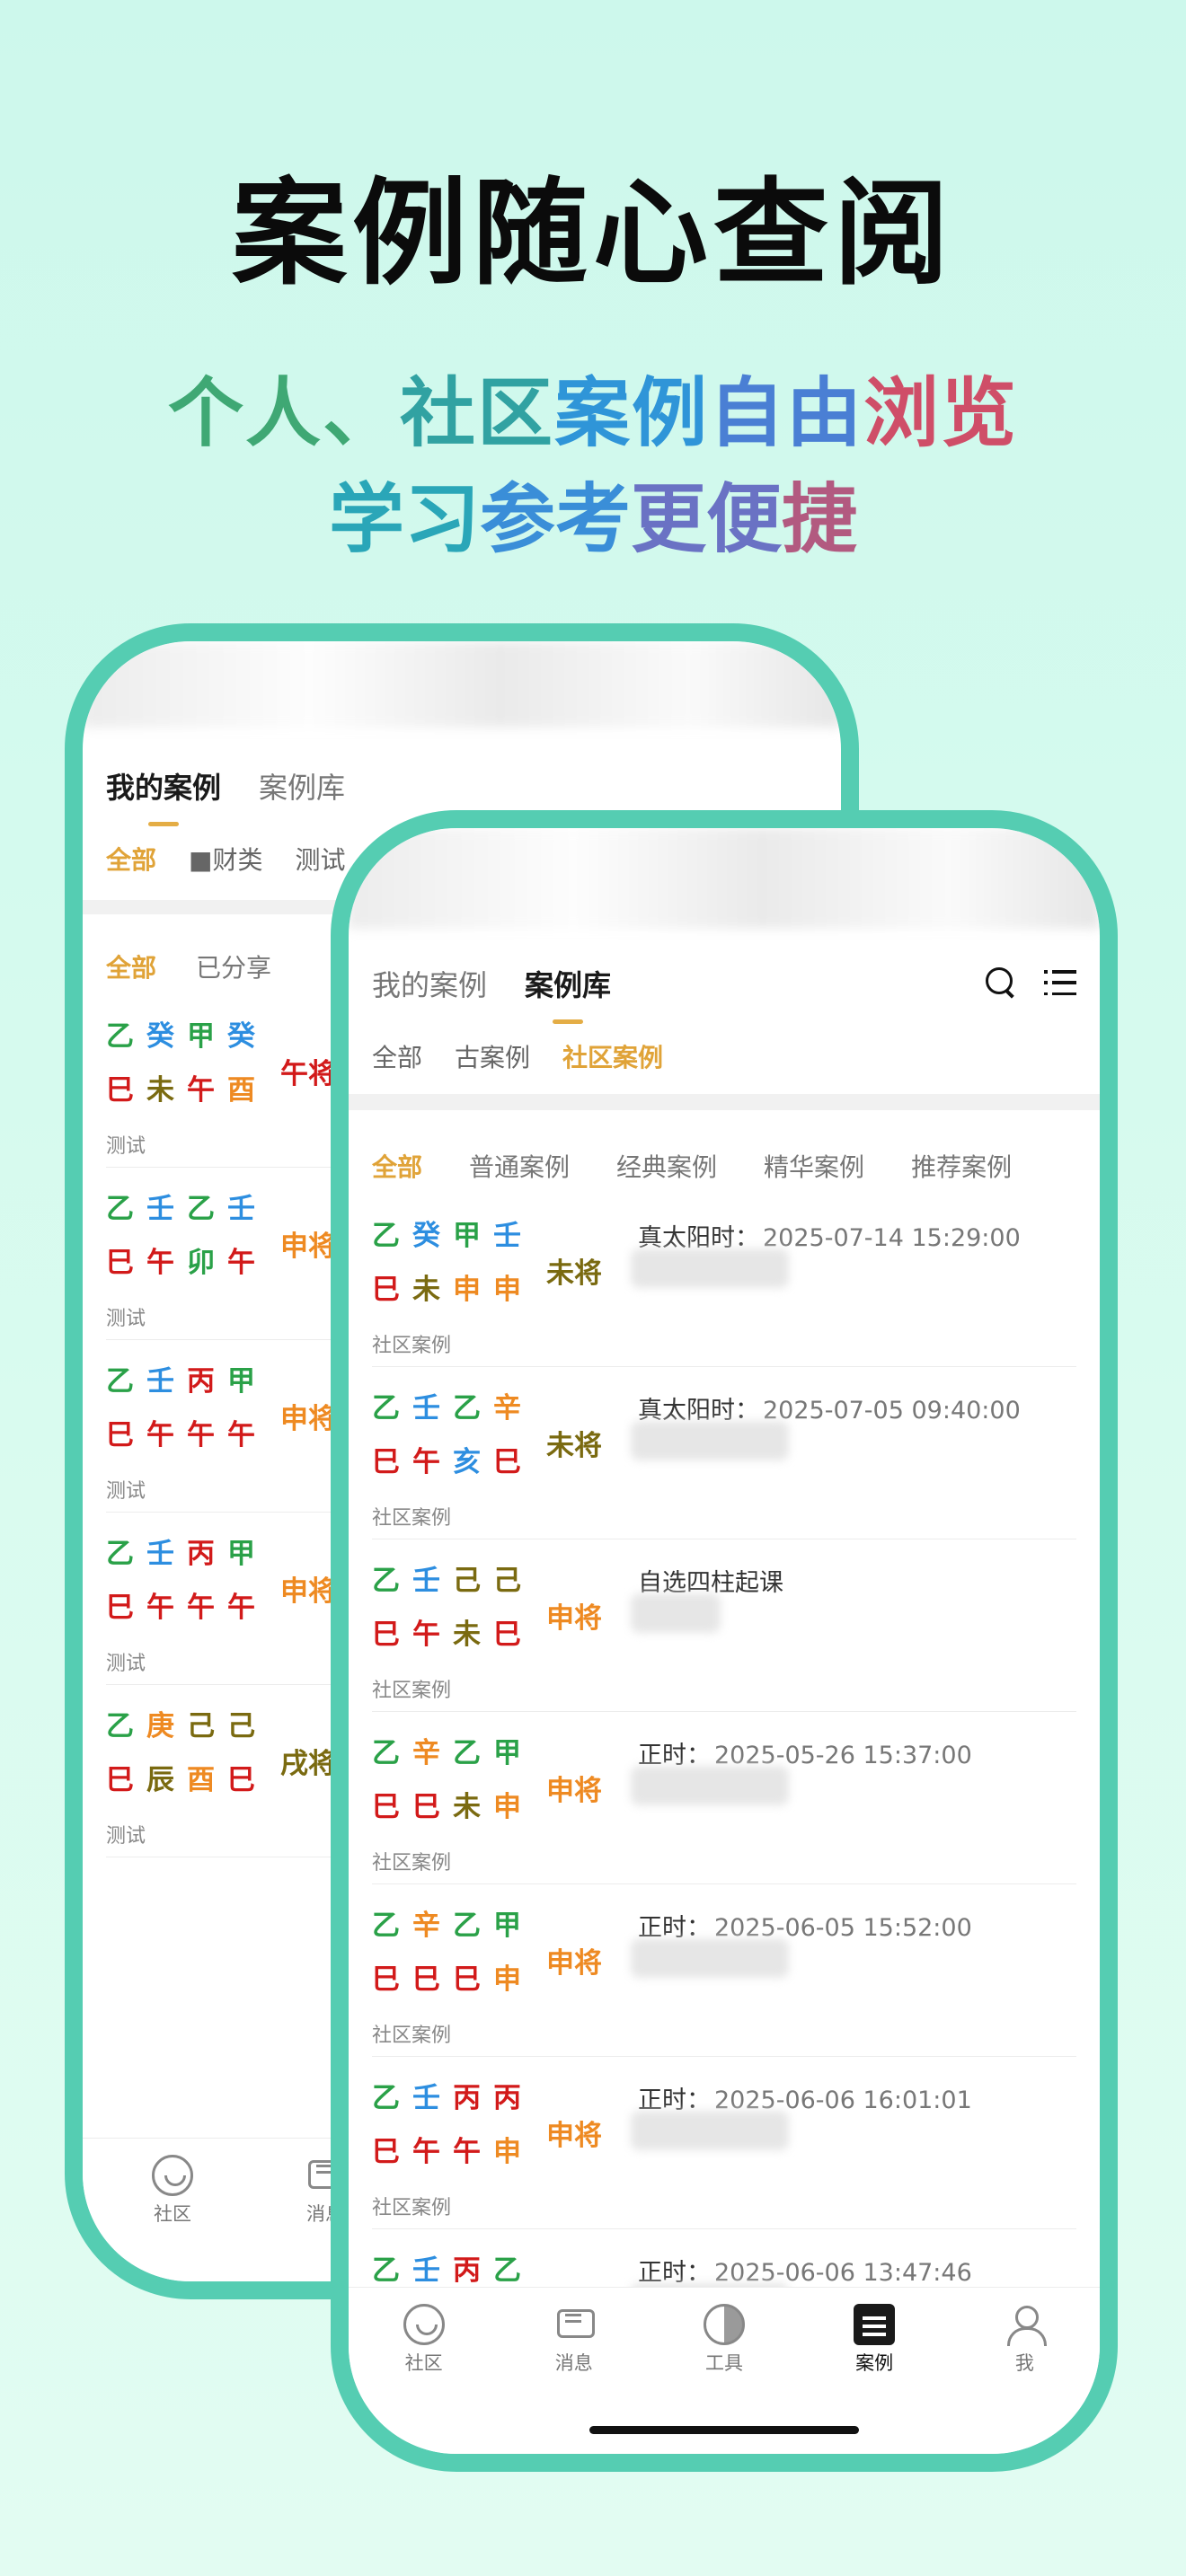 The width and height of the screenshot is (1186, 2576). I want to click on front-subtabs: 全部 古案例 社区案例, so click(517, 1056).